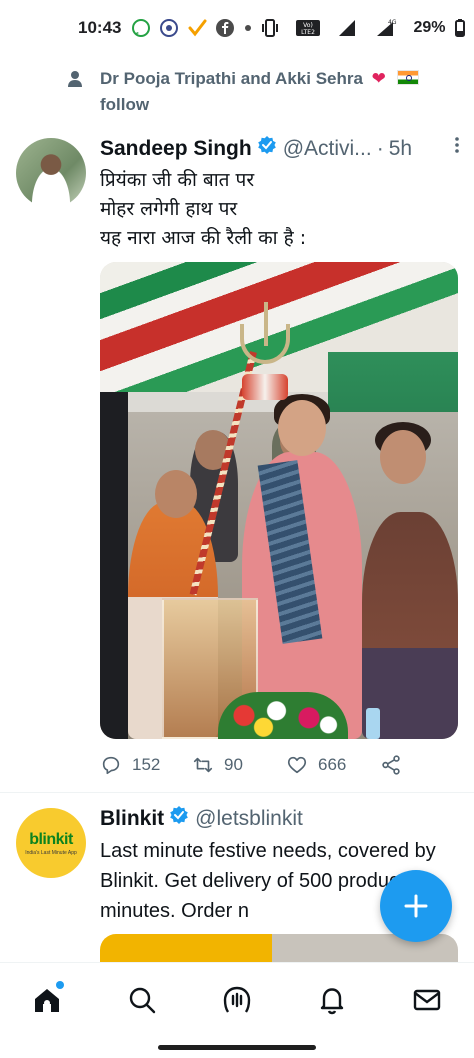 Image resolution: width=474 pixels, height=1058 pixels. I want to click on bottom-navigation, so click(237, 1000).